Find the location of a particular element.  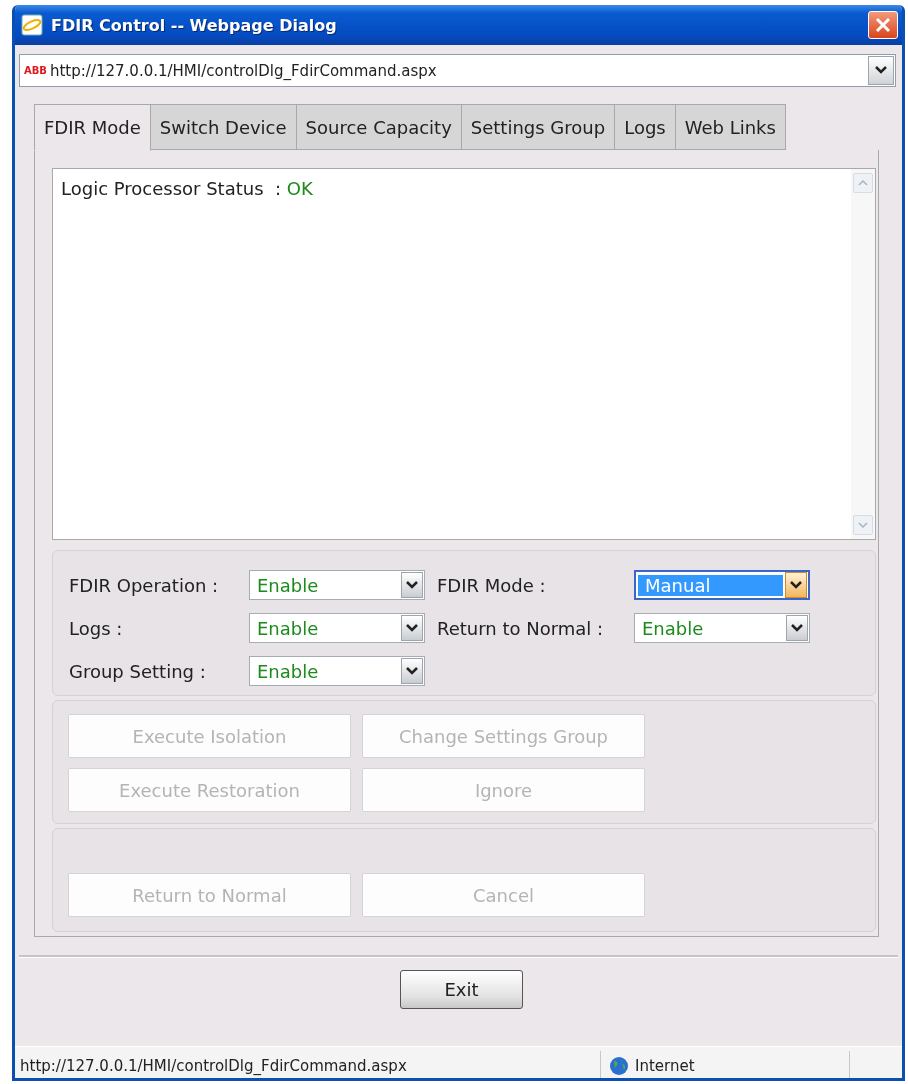

select-value: Manual is located at coordinates (710, 585).